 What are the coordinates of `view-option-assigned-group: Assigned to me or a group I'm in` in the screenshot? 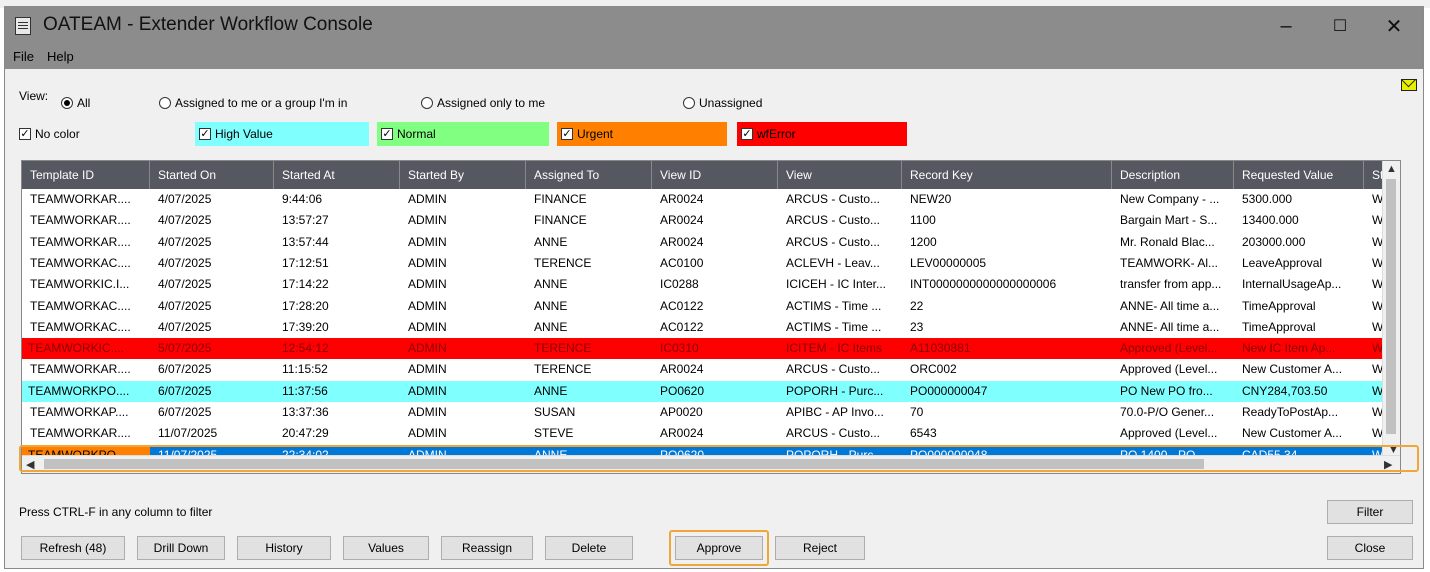 It's located at (253, 103).